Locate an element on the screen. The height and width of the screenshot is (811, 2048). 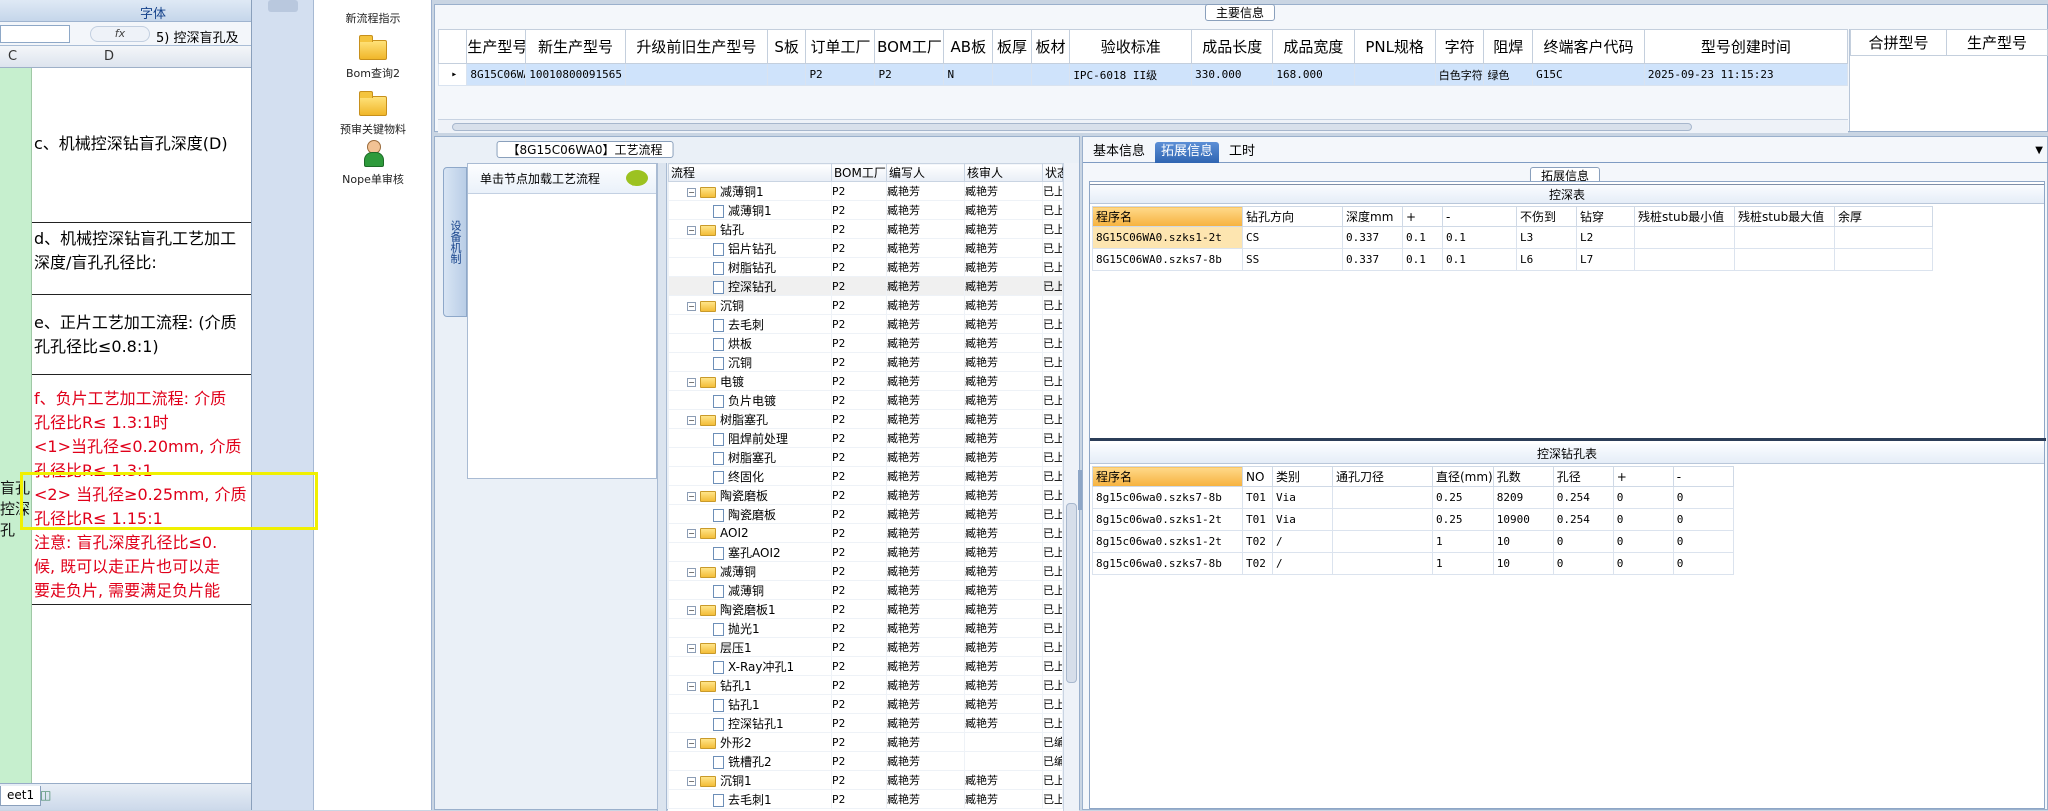
table-row: 8g15c06wa0.szks1-2t T02/1 10 0 0 0 is located at coordinates (1413, 541).